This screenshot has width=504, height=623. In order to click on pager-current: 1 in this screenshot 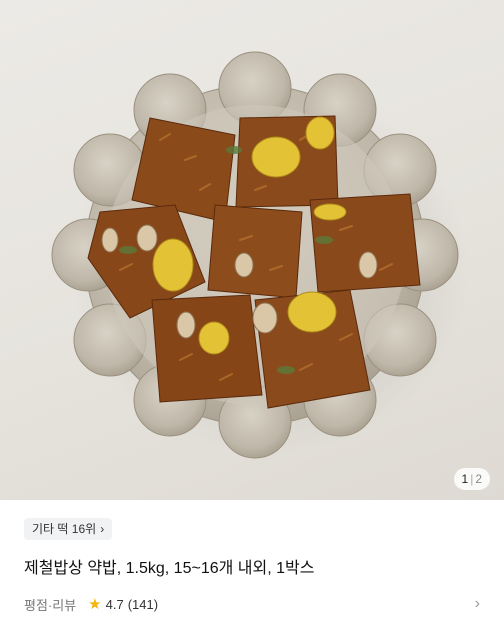, I will do `click(465, 479)`.